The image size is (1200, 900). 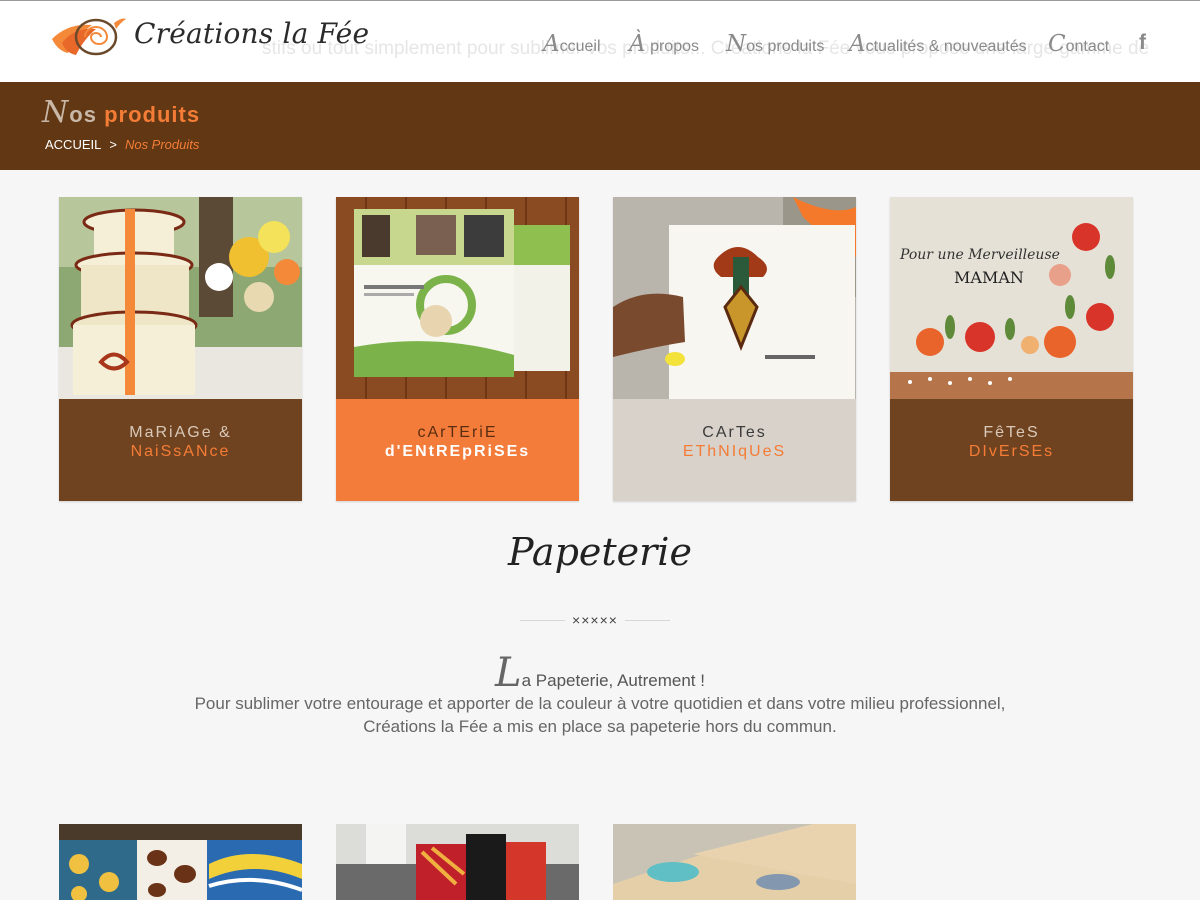 I want to click on category-card-carterie: cArTEriE d'ENtREpRiSEs, so click(x=457, y=349).